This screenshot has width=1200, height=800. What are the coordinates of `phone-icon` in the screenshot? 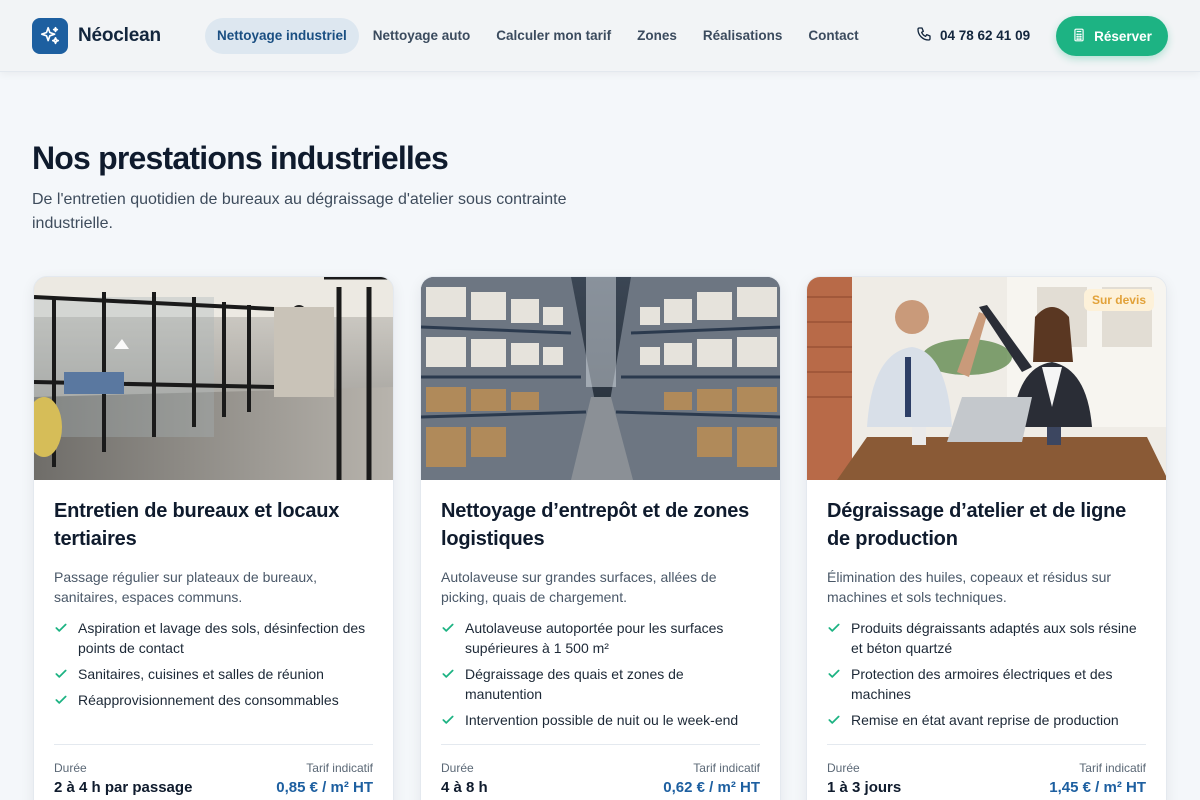 It's located at (924, 35).